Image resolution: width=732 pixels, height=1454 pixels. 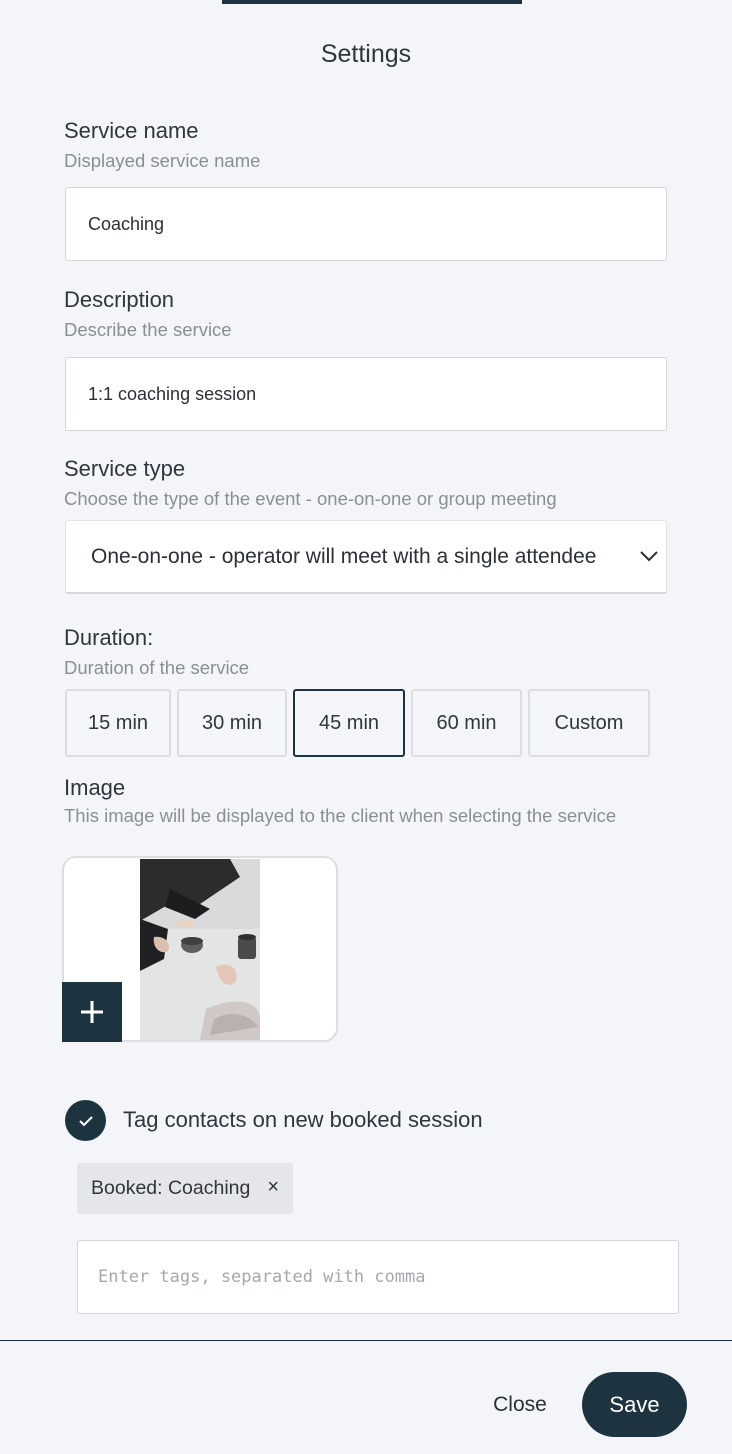 What do you see at coordinates (95, 787) in the screenshot?
I see `image-label: Image` at bounding box center [95, 787].